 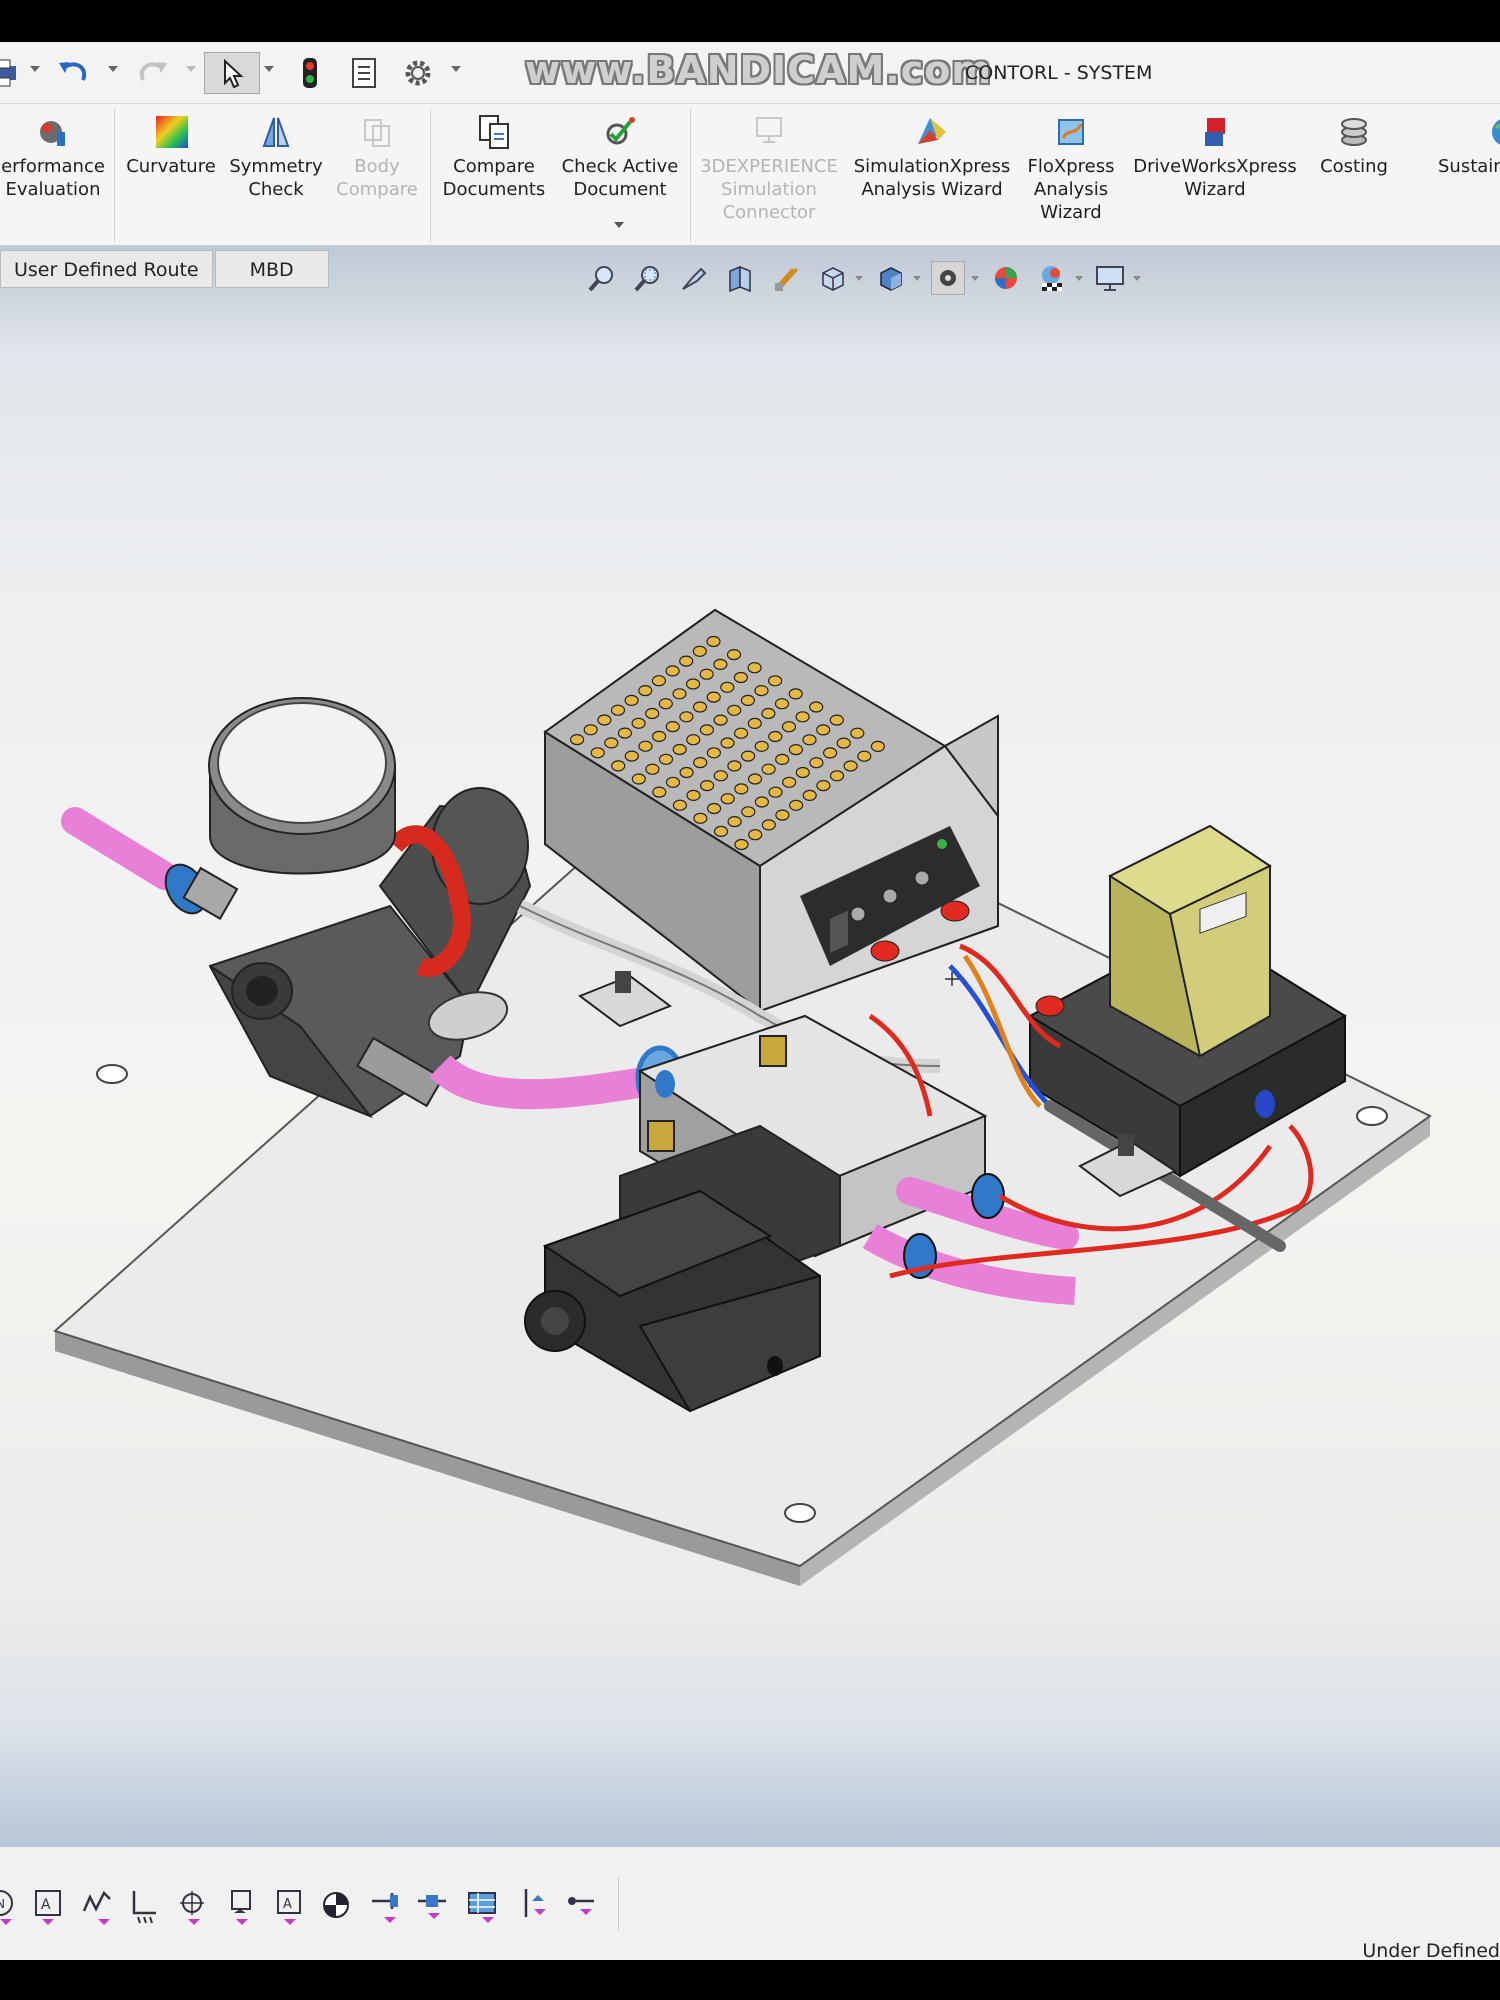 I want to click on datum-target-icon: A, so click(x=289, y=1906).